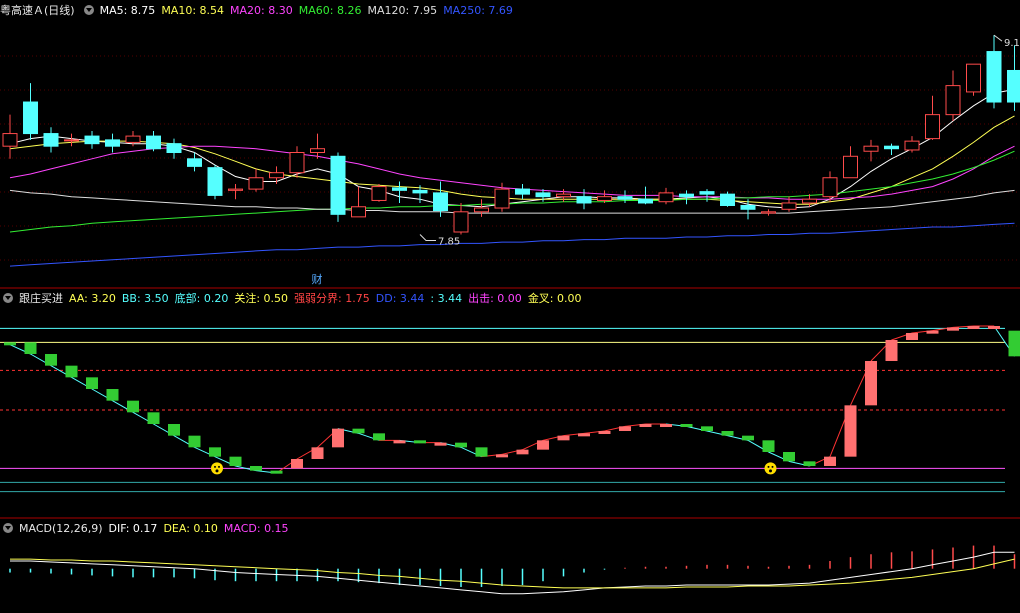  Describe the element at coordinates (449, 242) in the screenshot. I see `low-price-label: 7.85` at that location.